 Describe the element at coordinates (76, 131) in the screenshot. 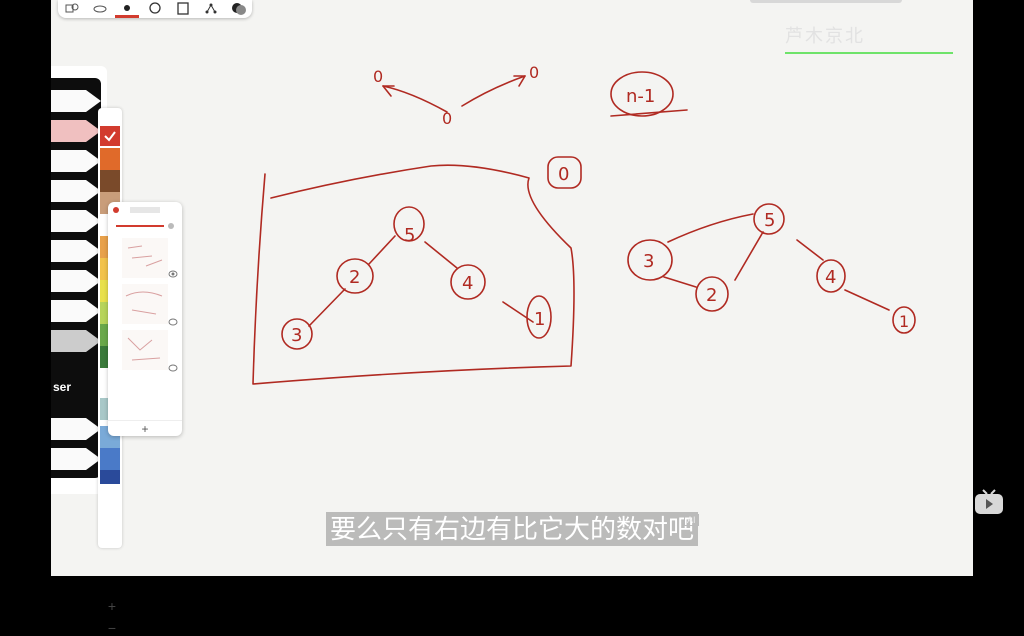

I see `brush-highlighter` at that location.